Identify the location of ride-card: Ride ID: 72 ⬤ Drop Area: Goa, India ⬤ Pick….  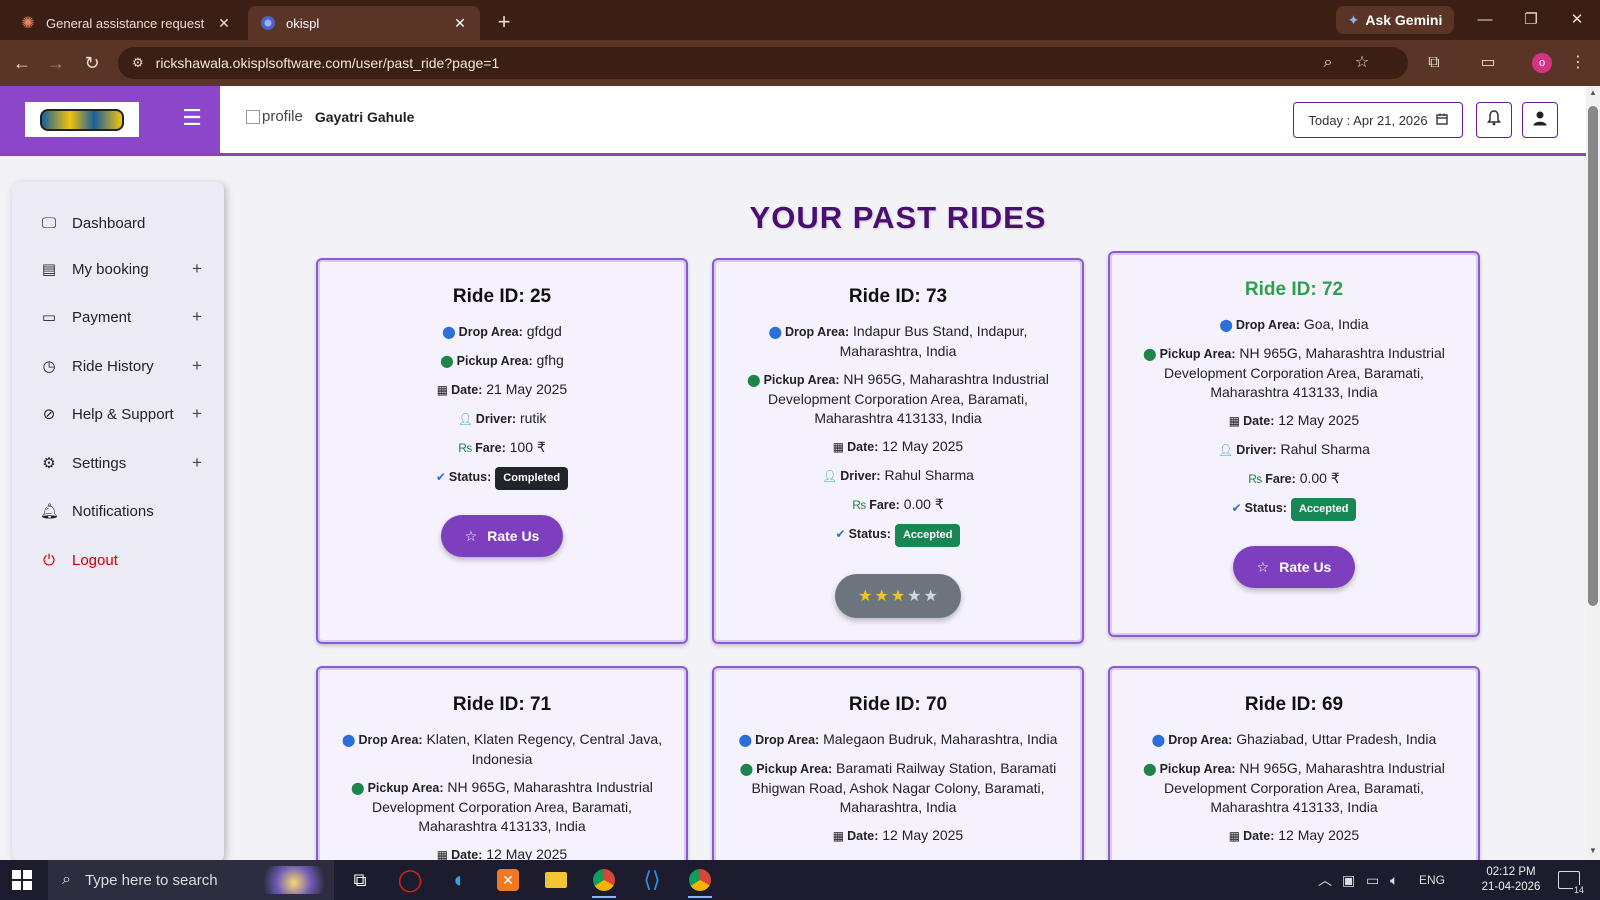
(1294, 444).